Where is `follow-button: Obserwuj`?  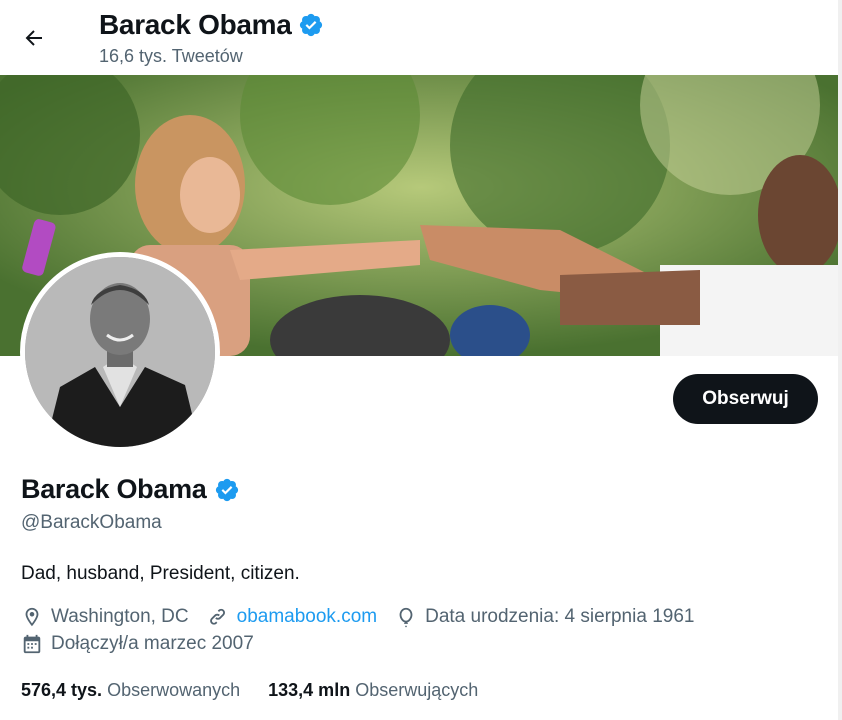 follow-button: Obserwuj is located at coordinates (745, 399).